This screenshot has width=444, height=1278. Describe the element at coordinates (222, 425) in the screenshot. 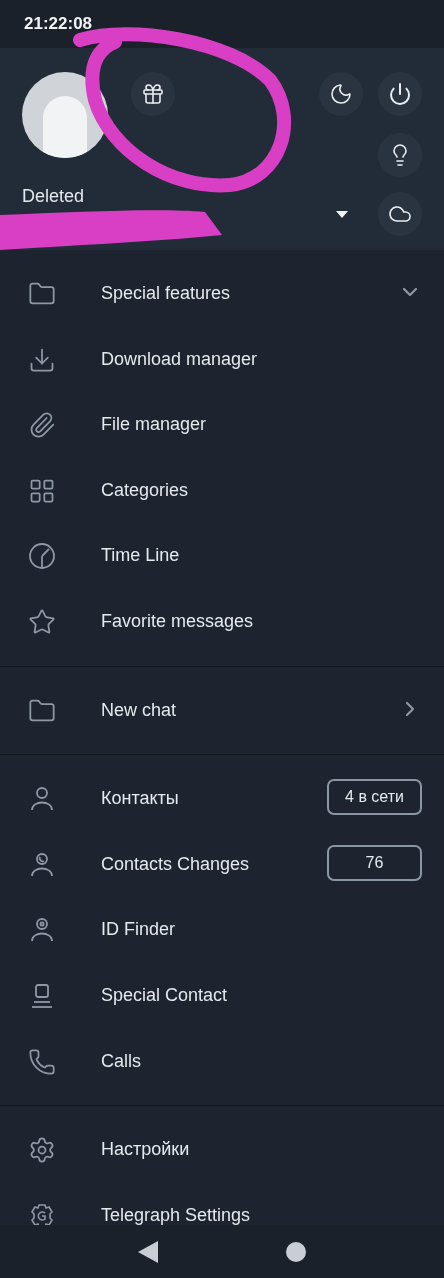

I see `menu-item: File manager` at that location.